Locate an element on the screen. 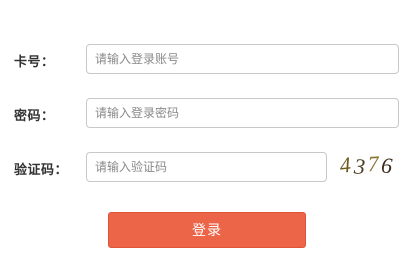 This screenshot has width=418, height=269. card-number-input is located at coordinates (242, 59).